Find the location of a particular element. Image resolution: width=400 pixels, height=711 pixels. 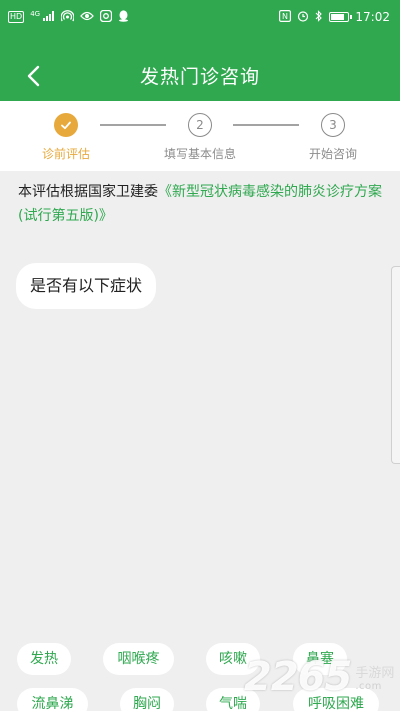

checkmark-icon is located at coordinates (66, 125).